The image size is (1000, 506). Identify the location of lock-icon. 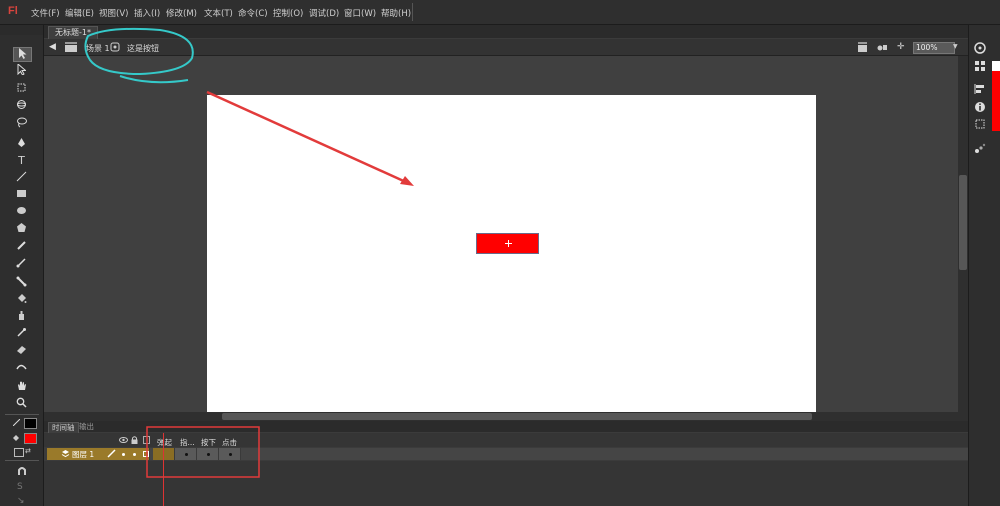
(134, 440).